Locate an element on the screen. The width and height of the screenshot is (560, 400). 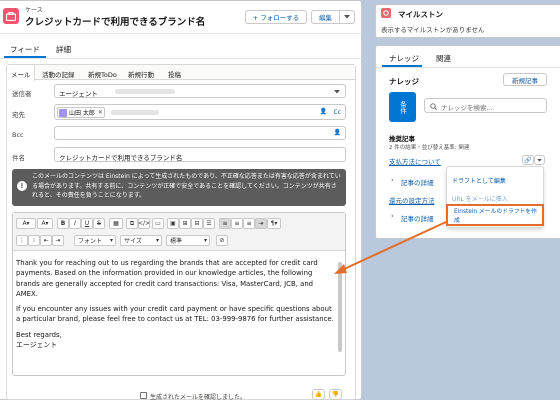
annotation-arrow is located at coordinates (390, 247).